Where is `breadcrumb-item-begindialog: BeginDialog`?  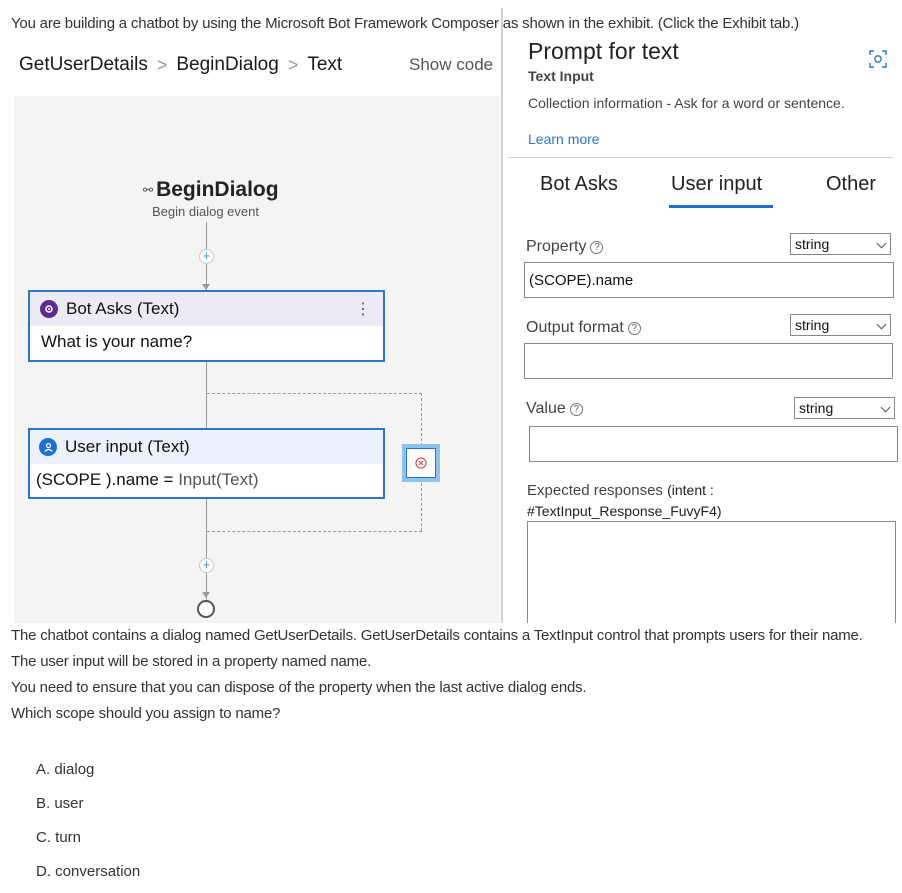
breadcrumb-item-begindialog: BeginDialog is located at coordinates (227, 65).